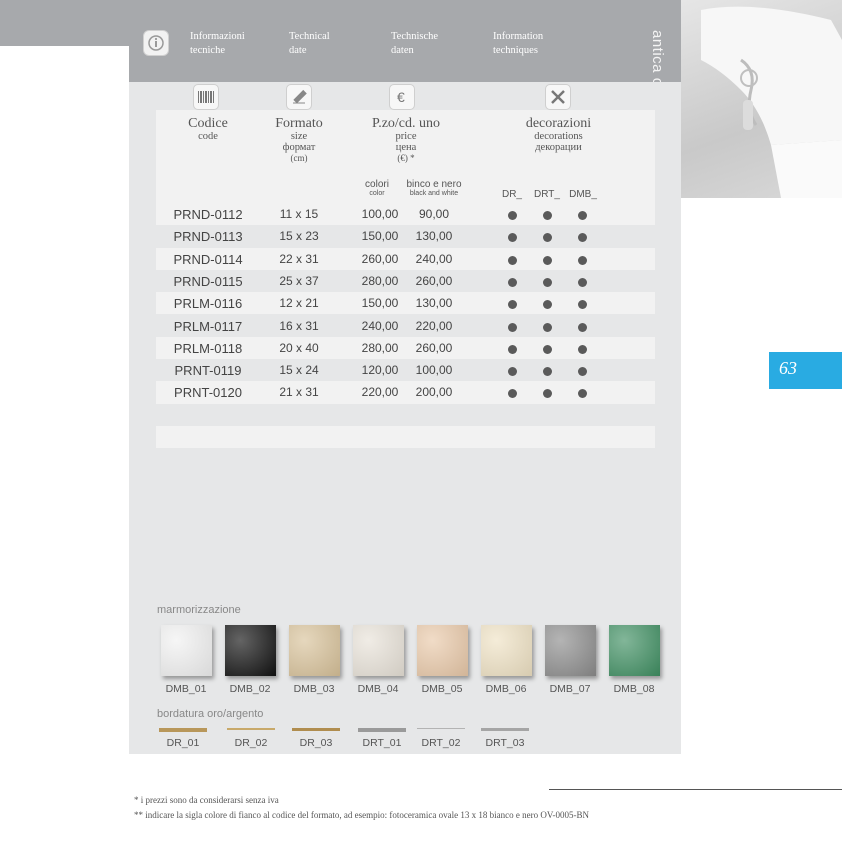  Describe the element at coordinates (186, 689) in the screenshot. I see `marble-swatch-label: DMB_01` at that location.